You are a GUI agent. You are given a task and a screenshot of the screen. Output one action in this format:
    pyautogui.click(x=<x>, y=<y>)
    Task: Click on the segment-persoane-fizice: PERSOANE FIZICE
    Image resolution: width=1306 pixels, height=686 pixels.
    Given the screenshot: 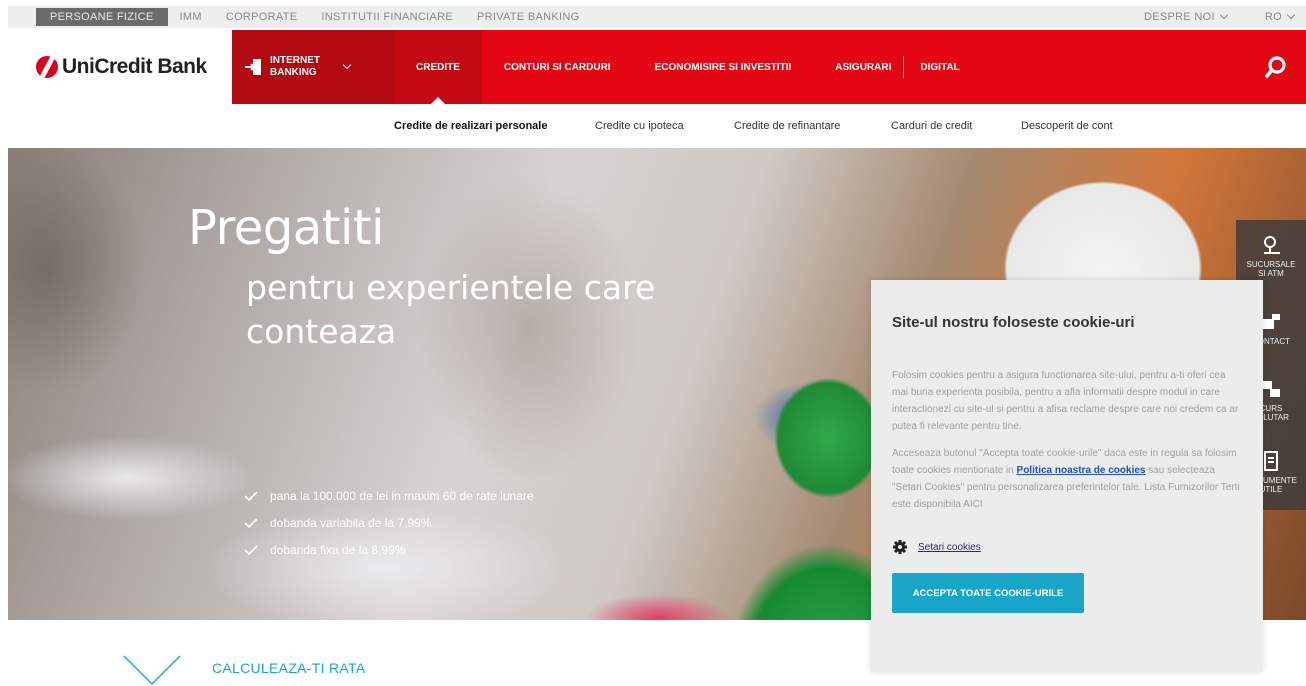 What is the action you would take?
    pyautogui.click(x=102, y=17)
    